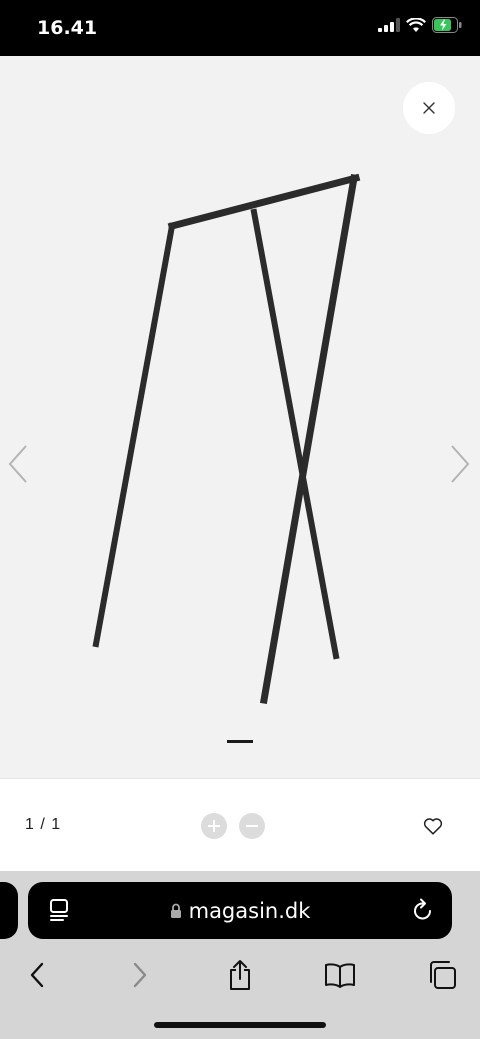 The image size is (480, 1039). What do you see at coordinates (460, 464) in the screenshot?
I see `chevron-right-icon` at bounding box center [460, 464].